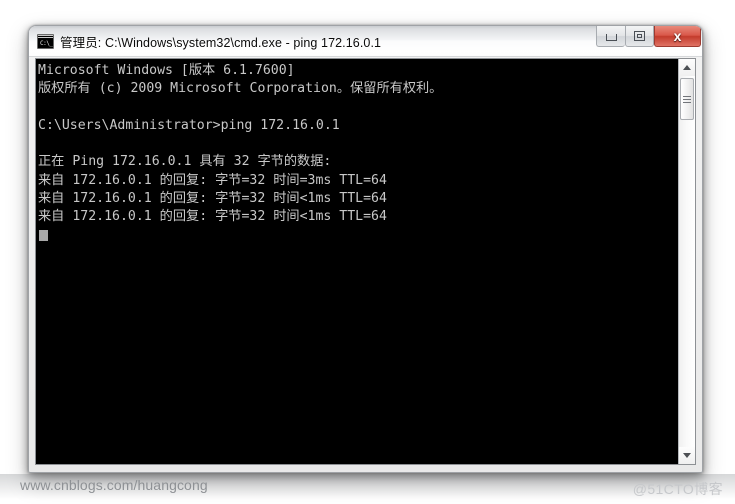 The height and width of the screenshot is (504, 735). What do you see at coordinates (189, 125) in the screenshot?
I see `console-line-command: C:\Users\Administrator>ping 172.16.0.1` at bounding box center [189, 125].